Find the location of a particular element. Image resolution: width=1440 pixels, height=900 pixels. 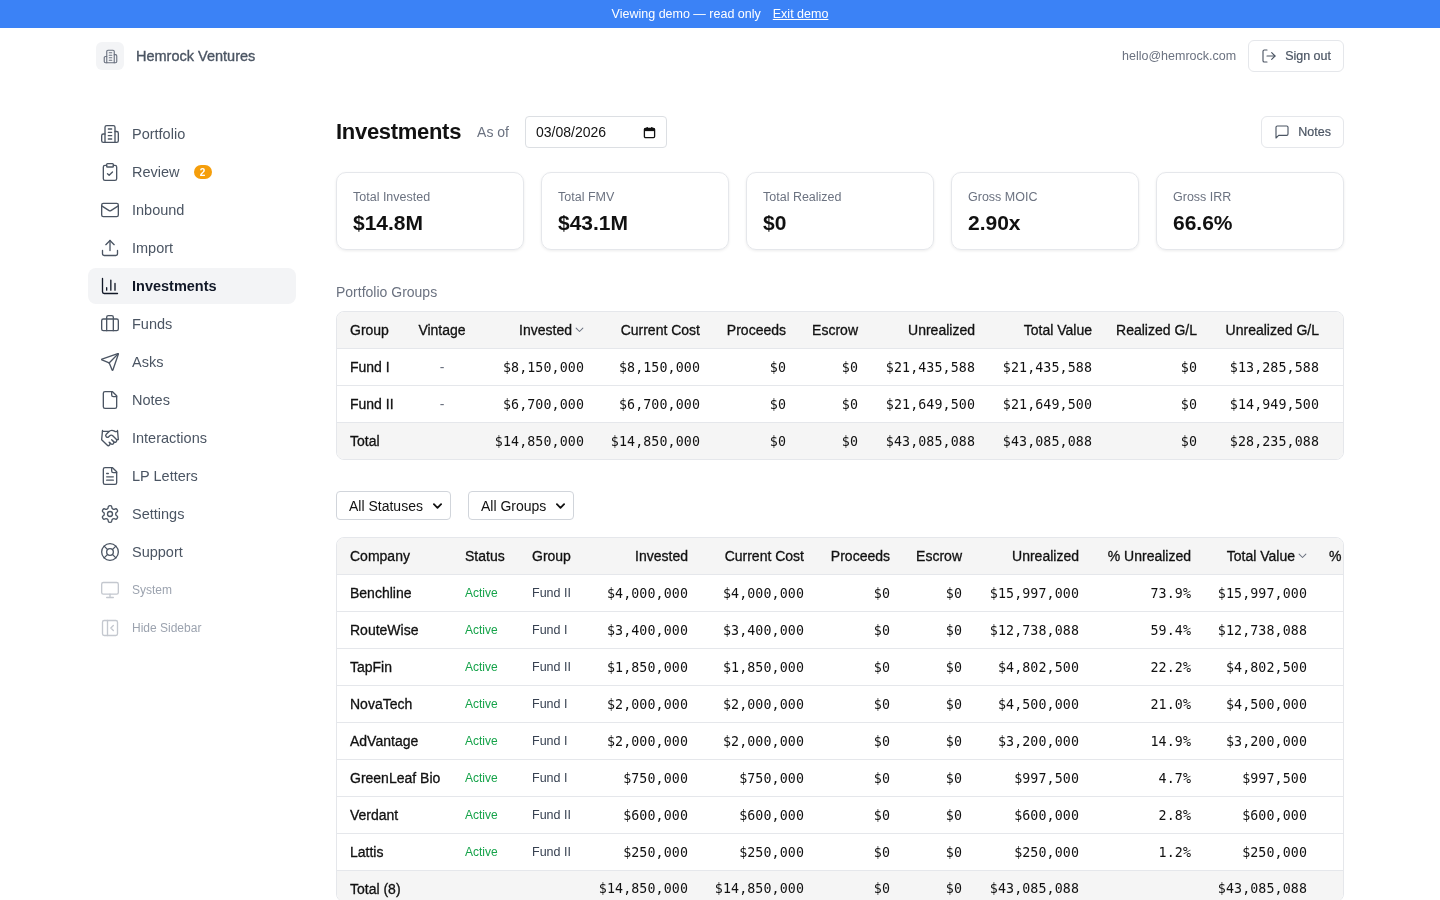

monitor-icon is located at coordinates (110, 590).